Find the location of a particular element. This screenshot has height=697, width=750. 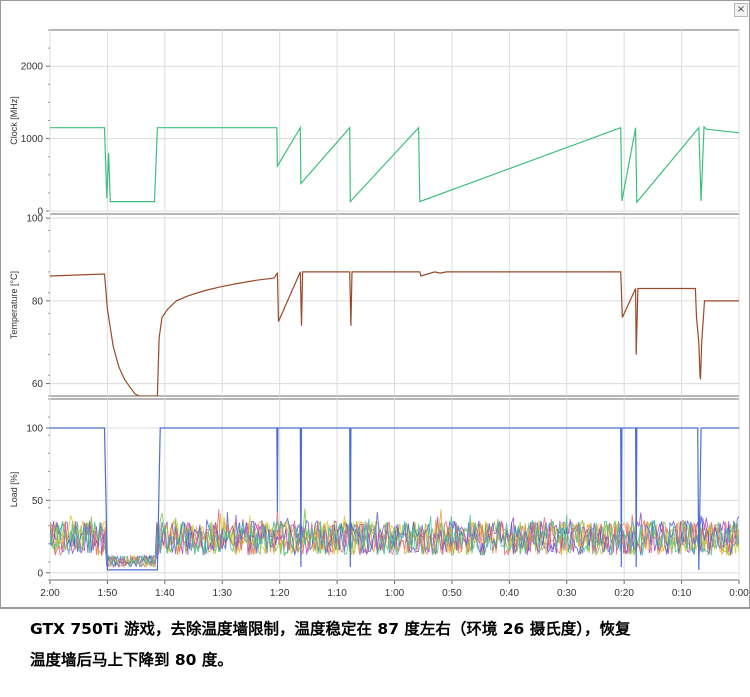

y-tick-label: 2000 is located at coordinates (32, 67).